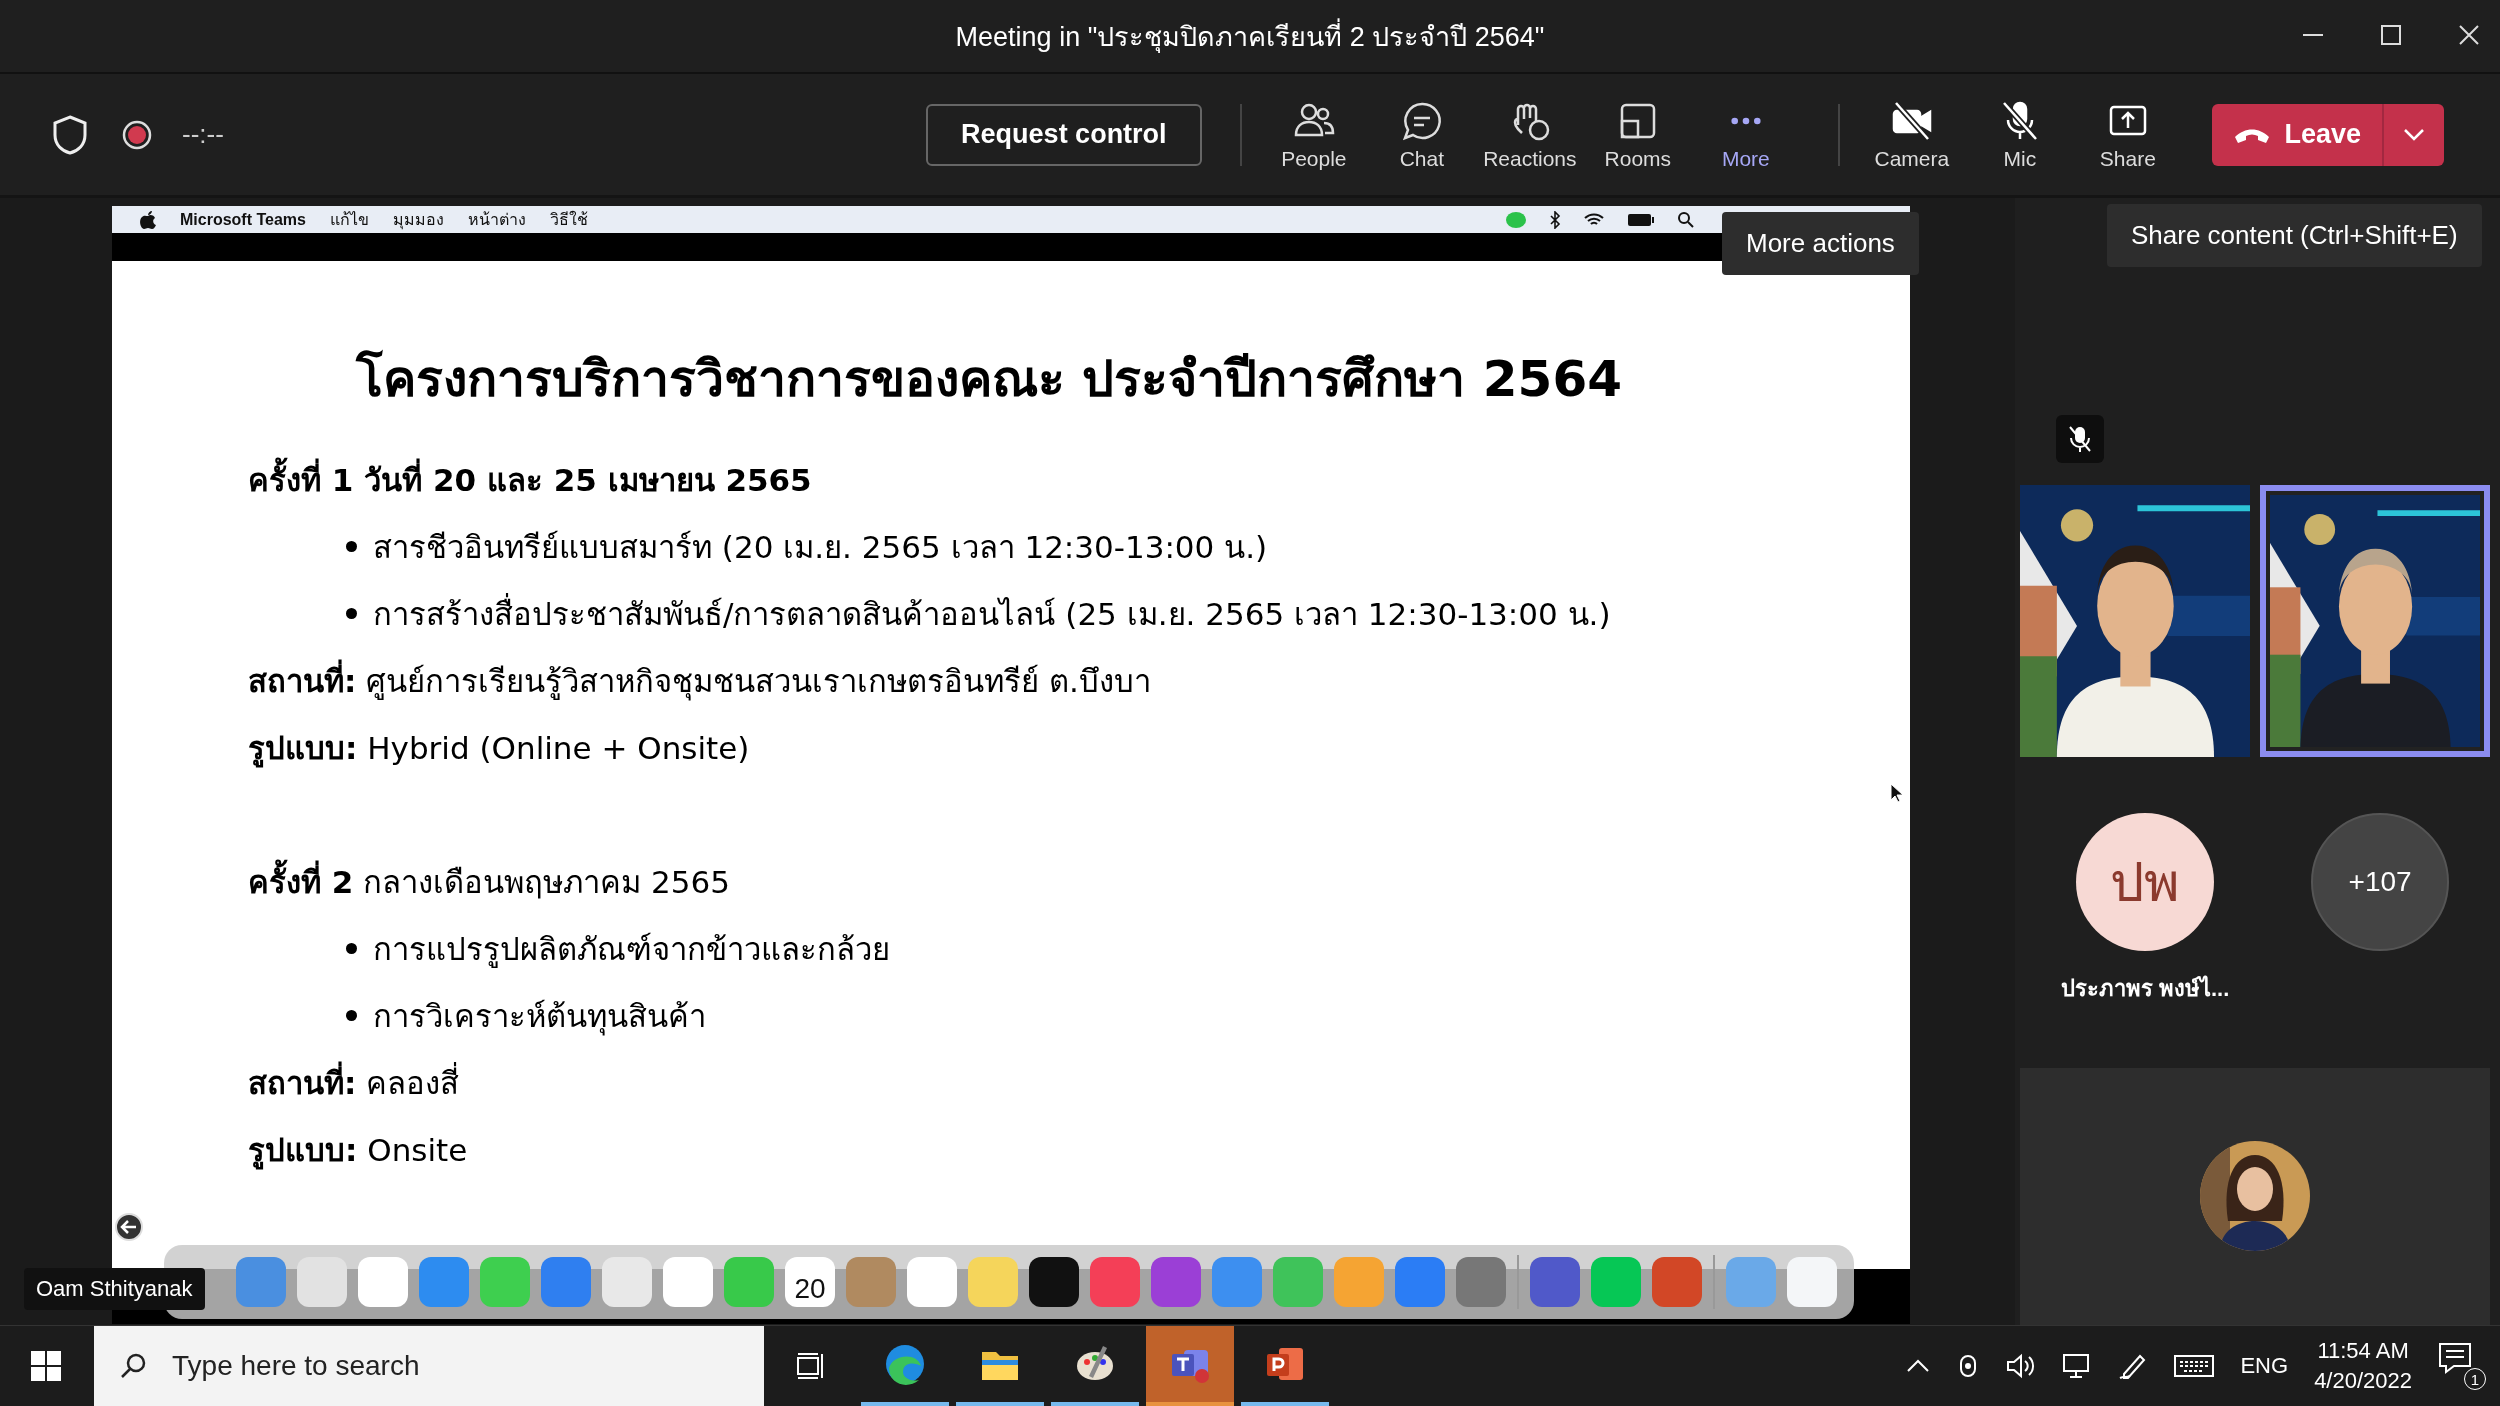 This screenshot has width=2500, height=1406. What do you see at coordinates (1637, 134) in the screenshot?
I see `rooms-button: Rooms` at bounding box center [1637, 134].